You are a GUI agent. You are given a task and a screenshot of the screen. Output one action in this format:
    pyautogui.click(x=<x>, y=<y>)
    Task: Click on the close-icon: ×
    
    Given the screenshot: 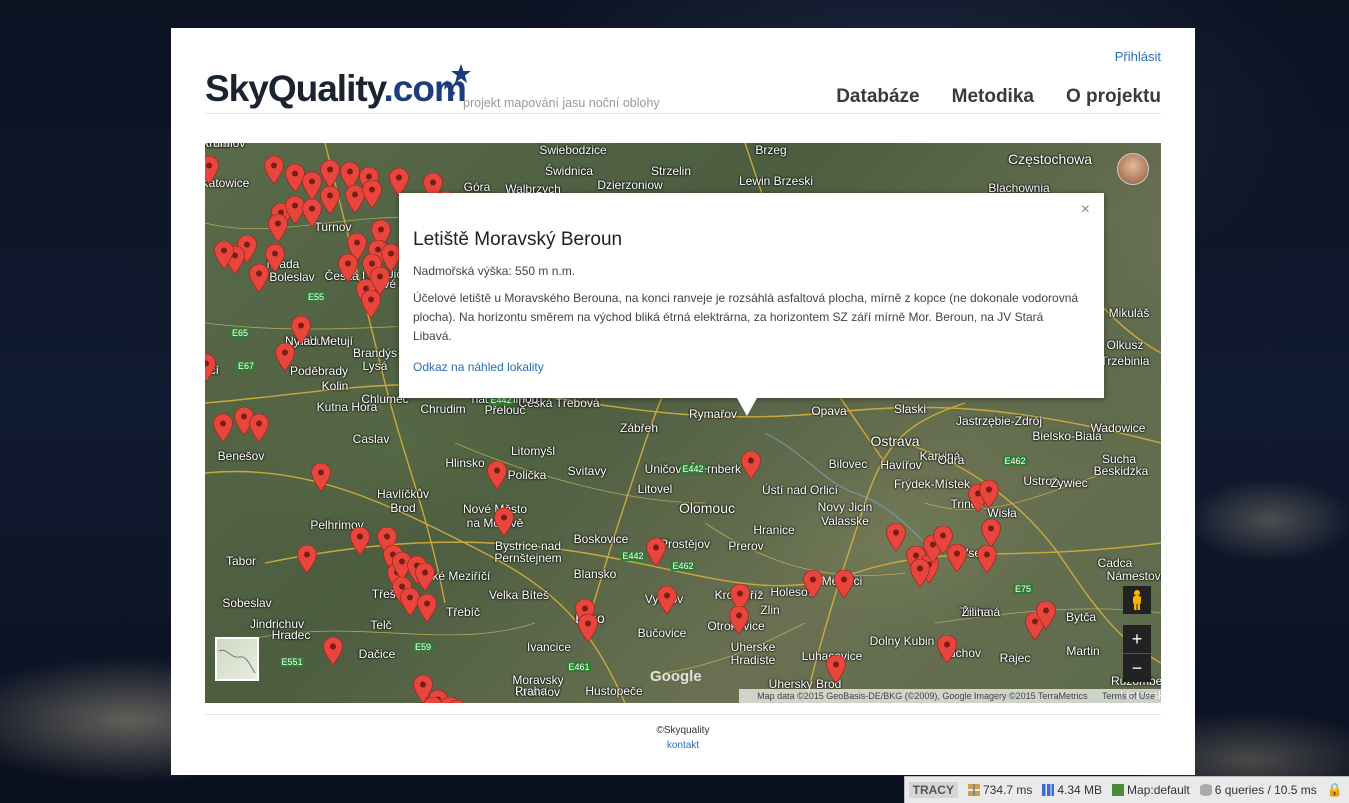 What is the action you would take?
    pyautogui.click(x=1085, y=210)
    